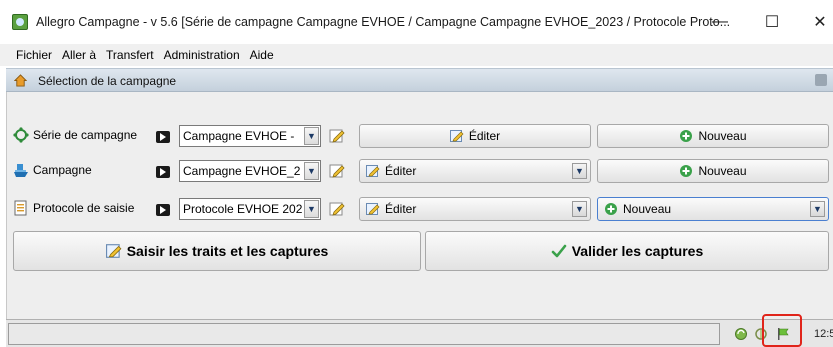 This screenshot has height=347, width=833. I want to click on document-icon, so click(20, 208).